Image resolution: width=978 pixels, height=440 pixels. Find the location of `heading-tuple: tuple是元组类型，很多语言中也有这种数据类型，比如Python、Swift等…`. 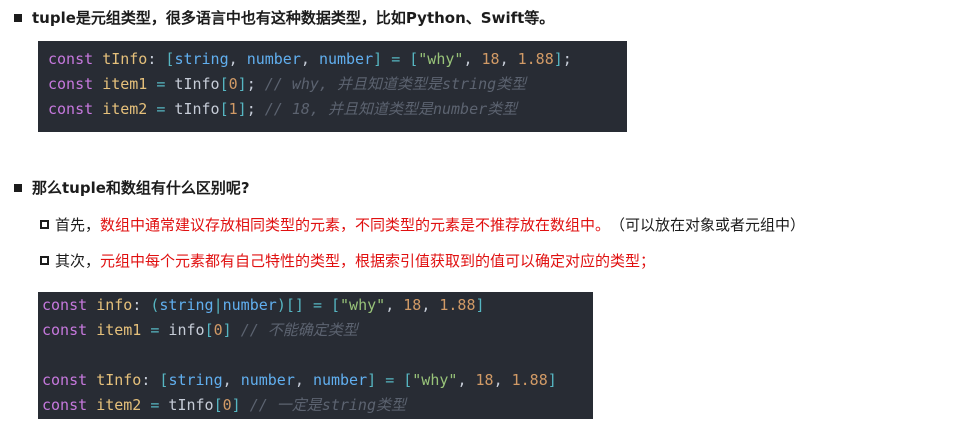

heading-tuple: tuple是元组类型，很多语言中也有这种数据类型，比如Python、Swift等… is located at coordinates (284, 17).